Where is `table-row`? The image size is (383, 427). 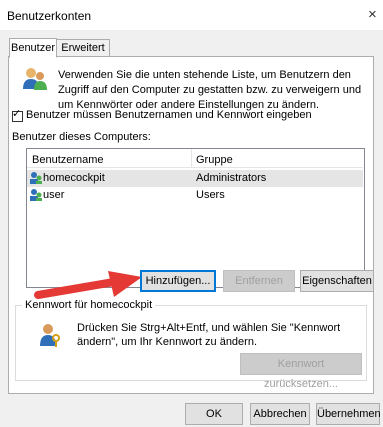
table-row is located at coordinates (195, 195).